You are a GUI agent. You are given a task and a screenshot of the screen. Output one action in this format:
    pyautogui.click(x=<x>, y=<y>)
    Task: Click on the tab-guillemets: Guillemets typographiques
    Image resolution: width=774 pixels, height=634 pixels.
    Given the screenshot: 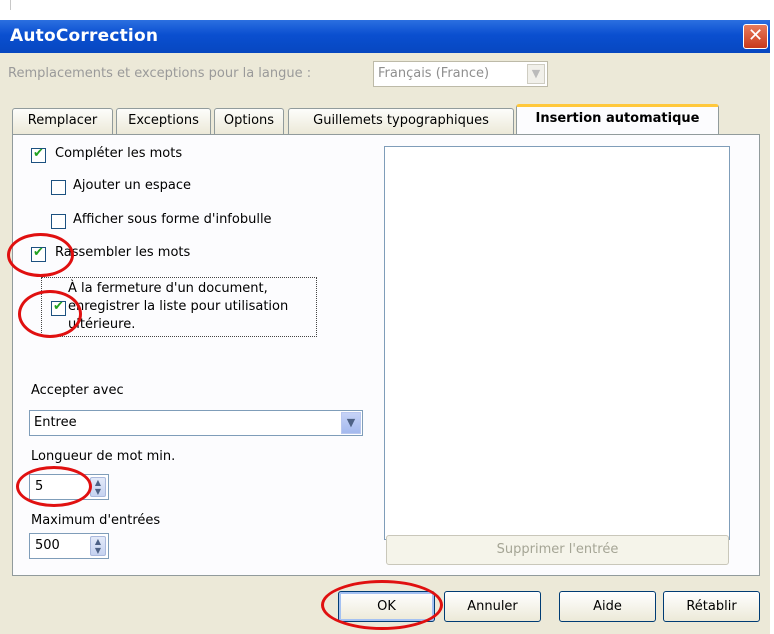 What is the action you would take?
    pyautogui.click(x=401, y=121)
    